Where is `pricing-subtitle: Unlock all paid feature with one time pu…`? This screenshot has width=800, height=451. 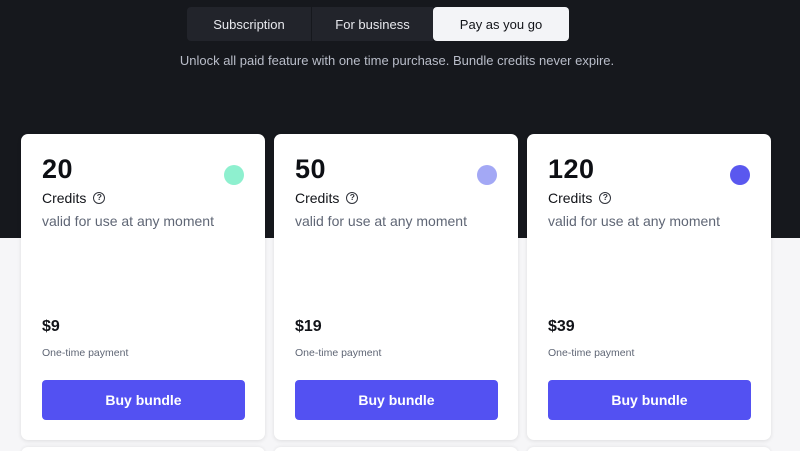
pricing-subtitle: Unlock all paid feature with one time pu… is located at coordinates (397, 60).